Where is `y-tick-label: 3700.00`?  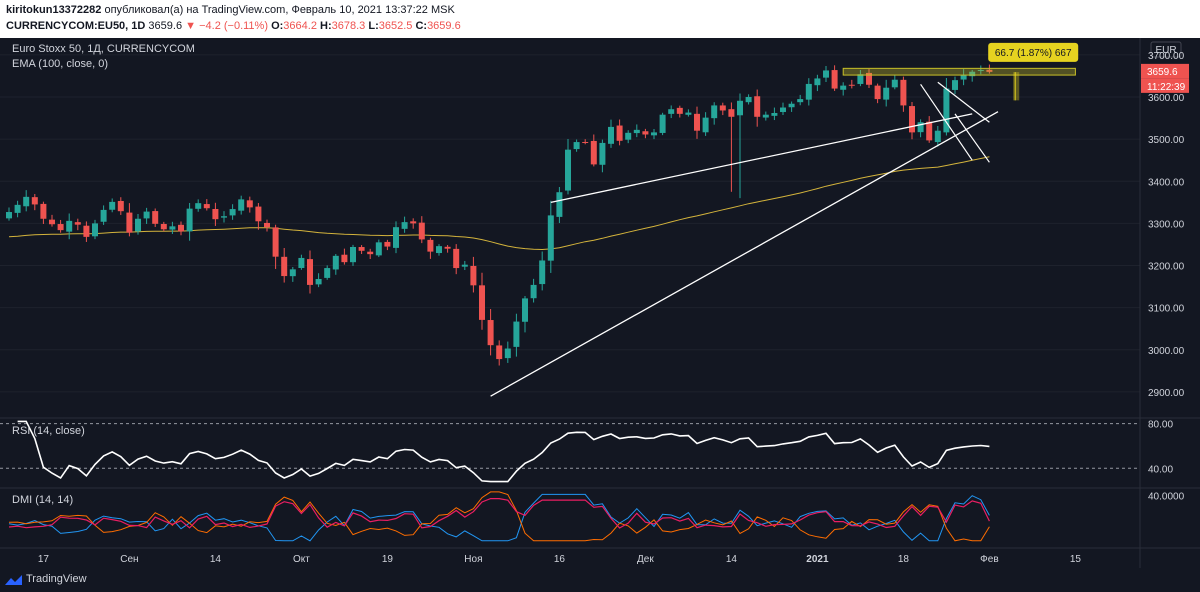 y-tick-label: 3700.00 is located at coordinates (1166, 56).